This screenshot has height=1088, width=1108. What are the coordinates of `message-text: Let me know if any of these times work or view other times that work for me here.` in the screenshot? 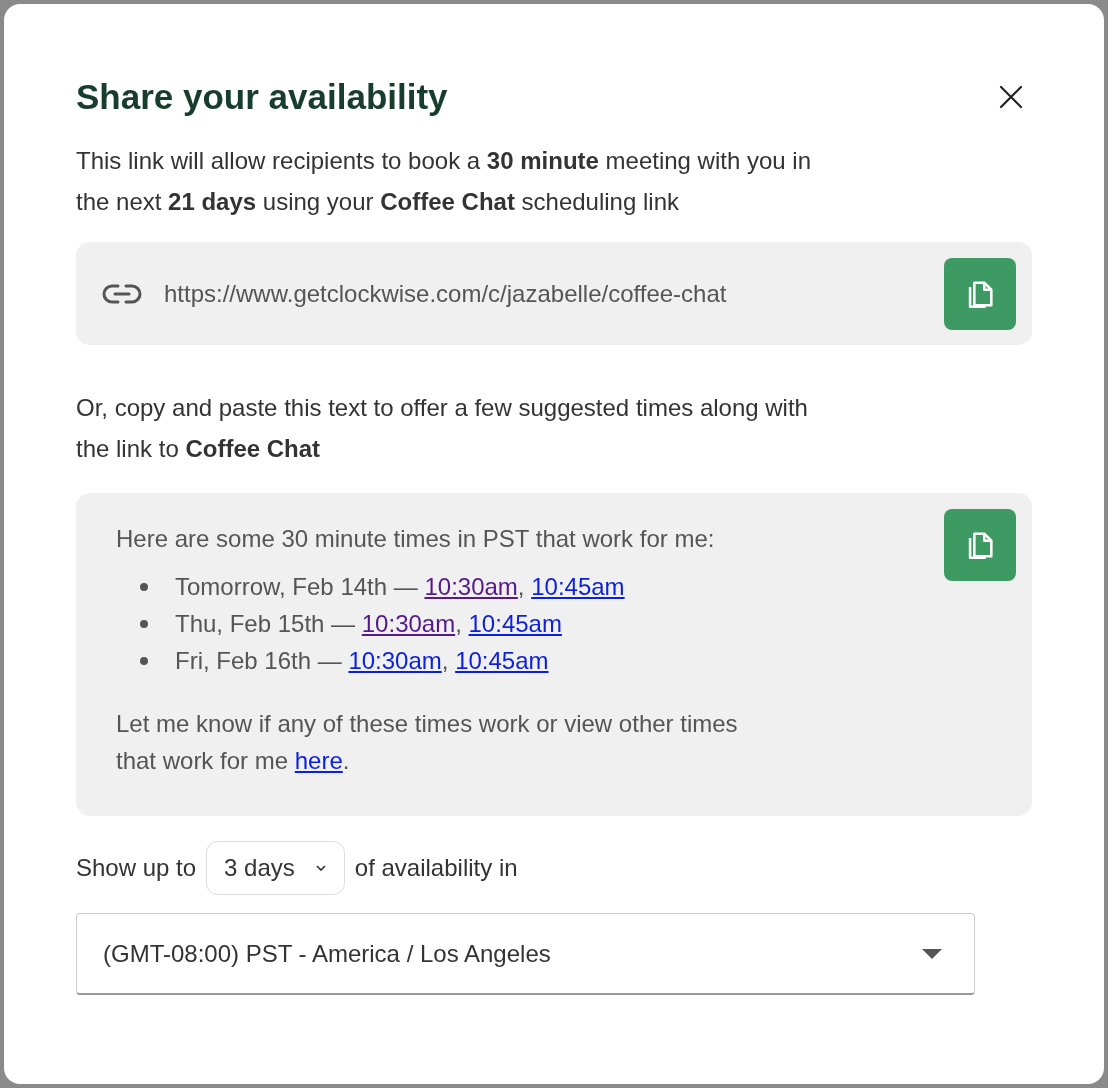 It's located at (427, 742).